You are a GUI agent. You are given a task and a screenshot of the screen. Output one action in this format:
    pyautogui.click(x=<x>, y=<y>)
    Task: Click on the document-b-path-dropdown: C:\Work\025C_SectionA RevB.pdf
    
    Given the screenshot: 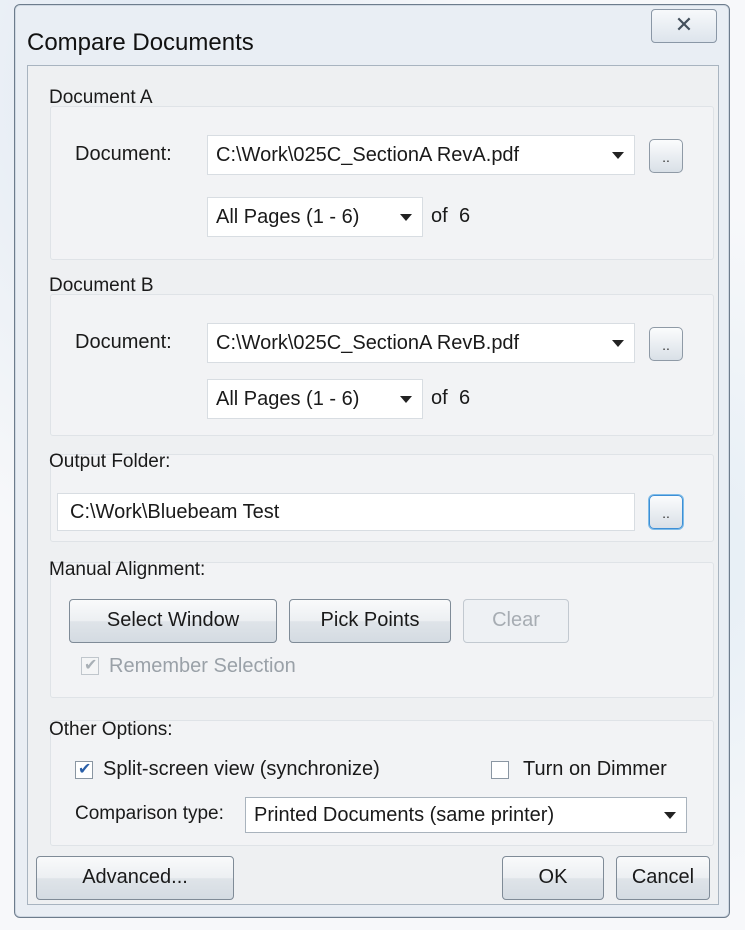 What is the action you would take?
    pyautogui.click(x=421, y=343)
    